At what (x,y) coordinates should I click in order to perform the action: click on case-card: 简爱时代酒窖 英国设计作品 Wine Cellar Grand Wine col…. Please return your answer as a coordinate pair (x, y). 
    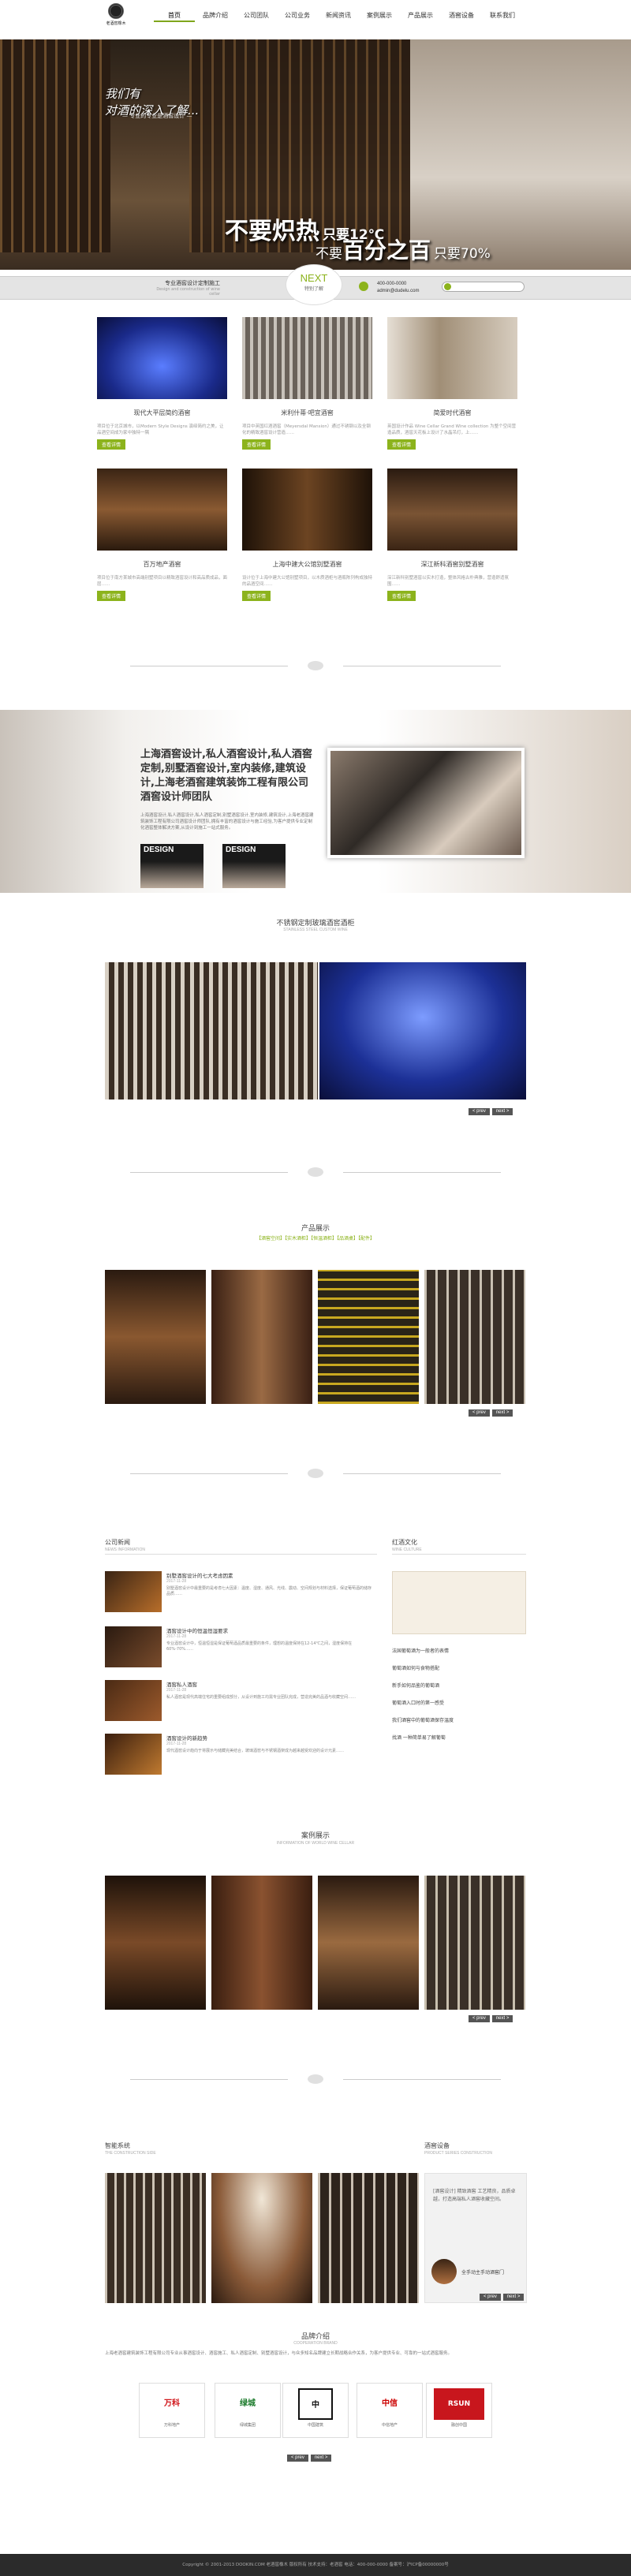
    Looking at the image, I should click on (452, 383).